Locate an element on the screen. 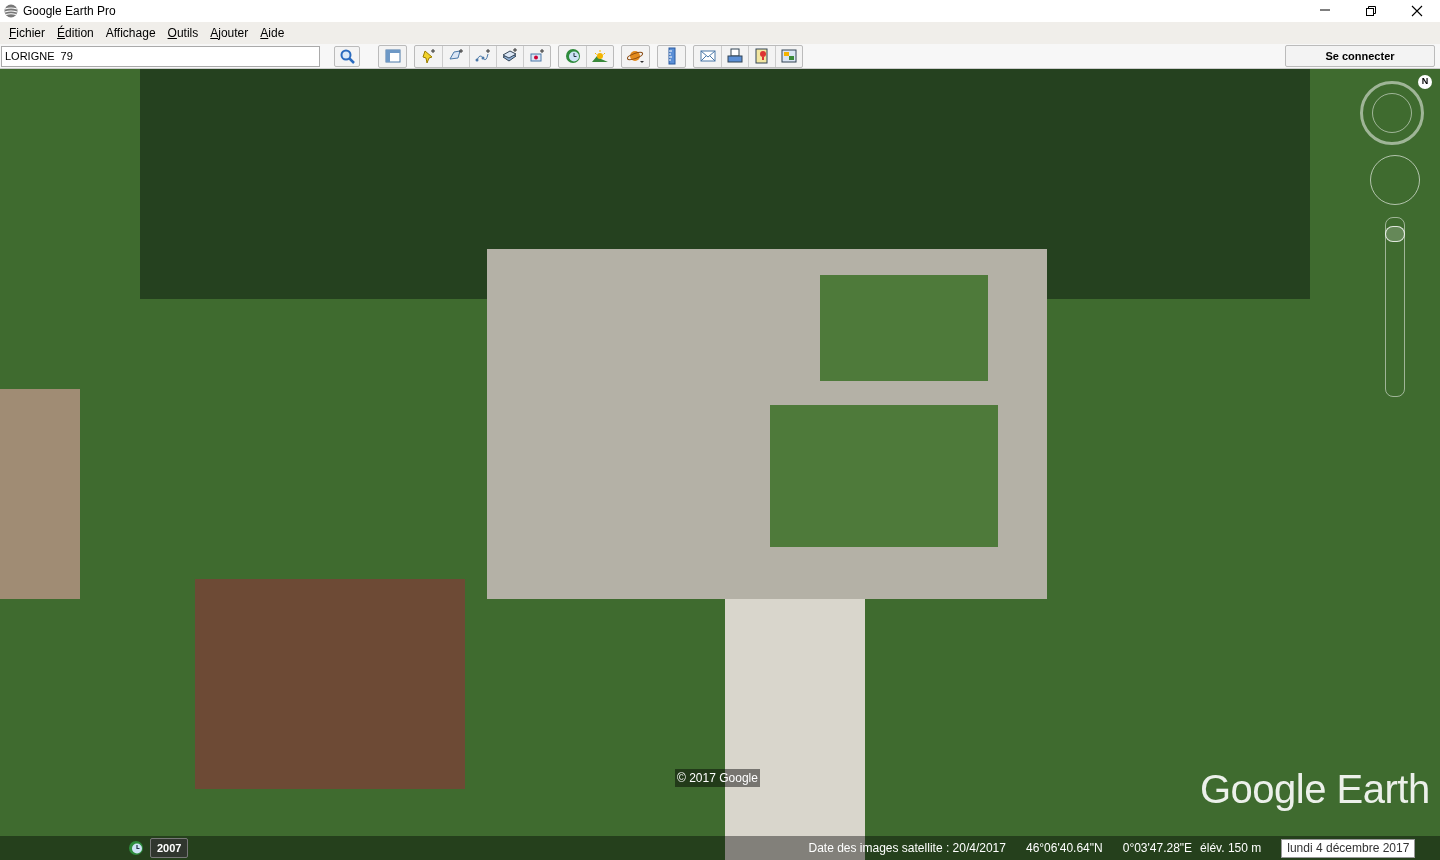 Image resolution: width=1440 pixels, height=860 pixels. search-icon is located at coordinates (347, 56).